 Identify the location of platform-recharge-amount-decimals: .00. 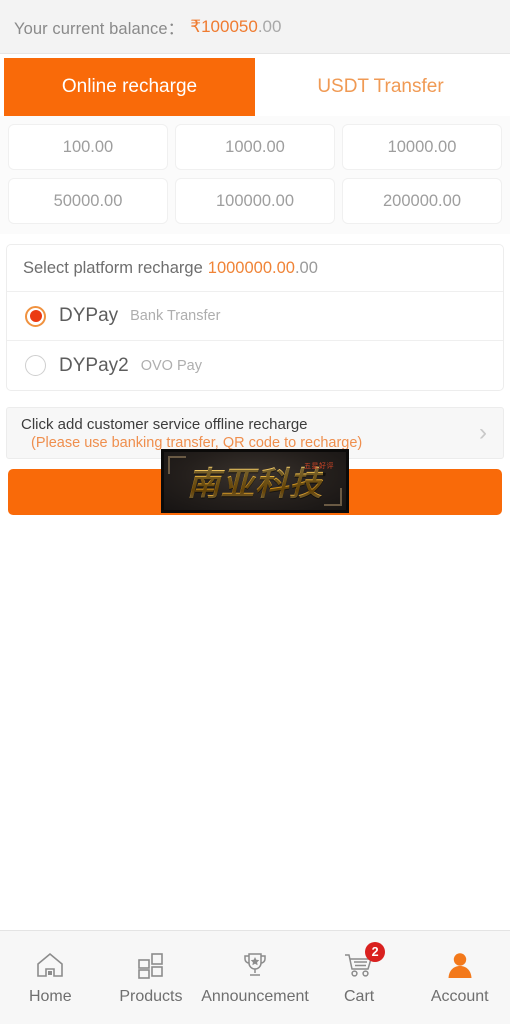
(306, 267).